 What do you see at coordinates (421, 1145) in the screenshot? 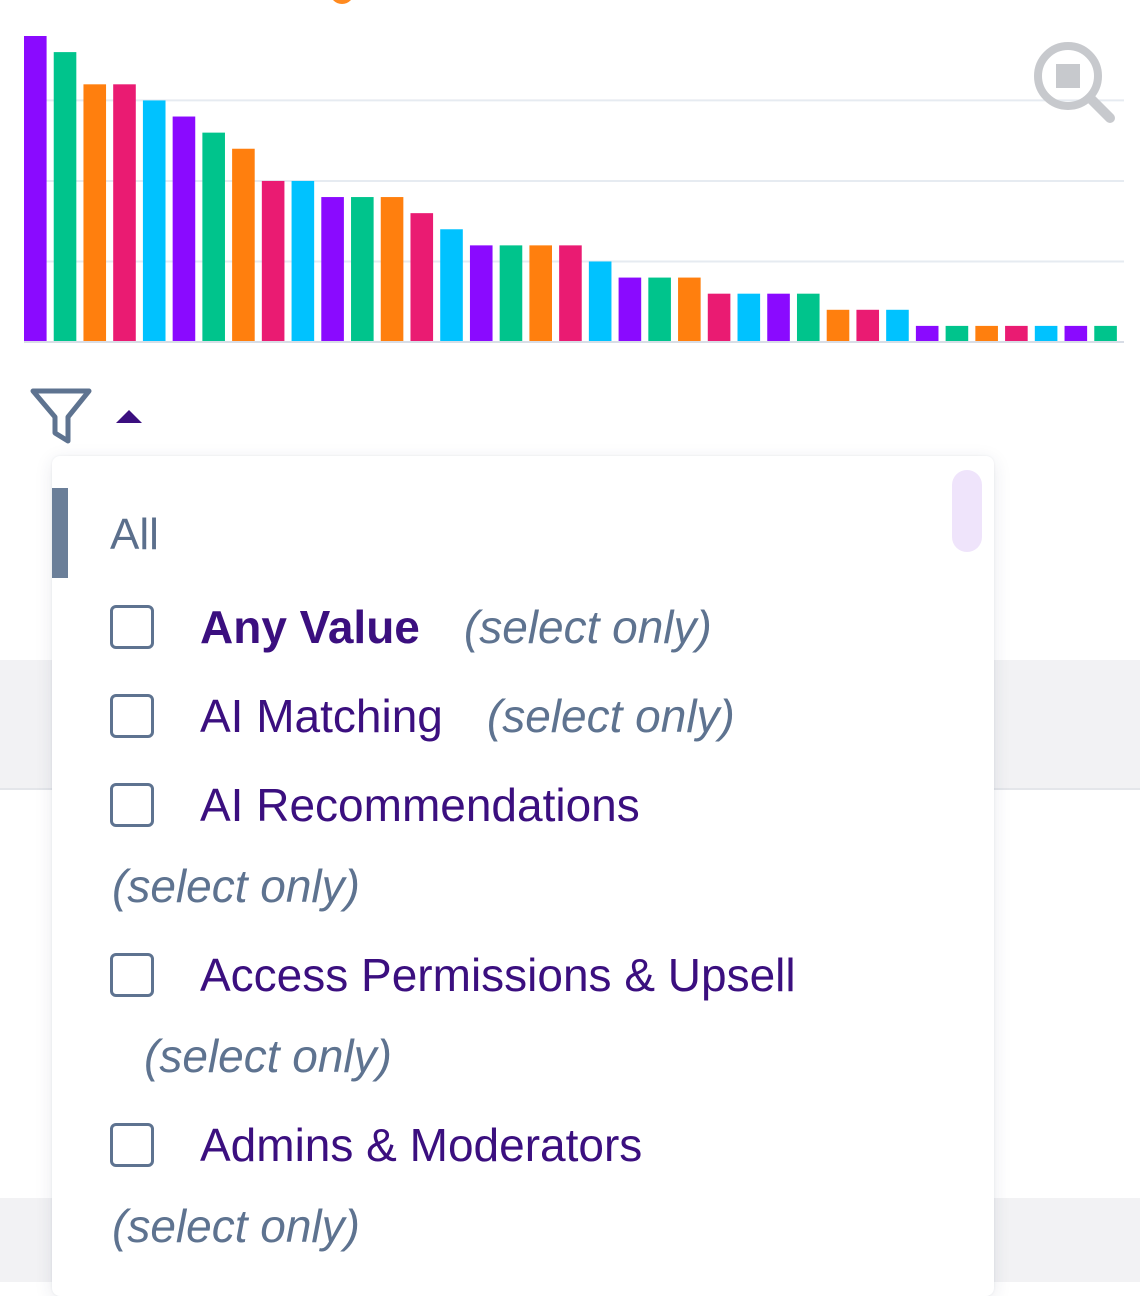
I see `option-label: Admins & Moderators` at bounding box center [421, 1145].